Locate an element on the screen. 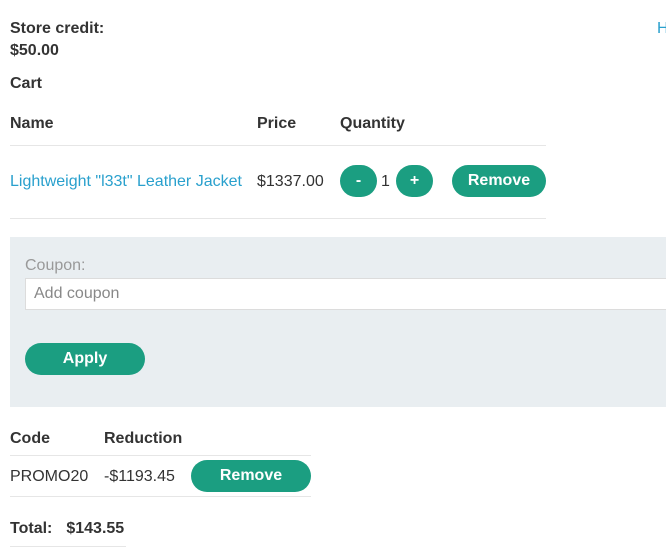  total-value: $143.55 is located at coordinates (95, 528).